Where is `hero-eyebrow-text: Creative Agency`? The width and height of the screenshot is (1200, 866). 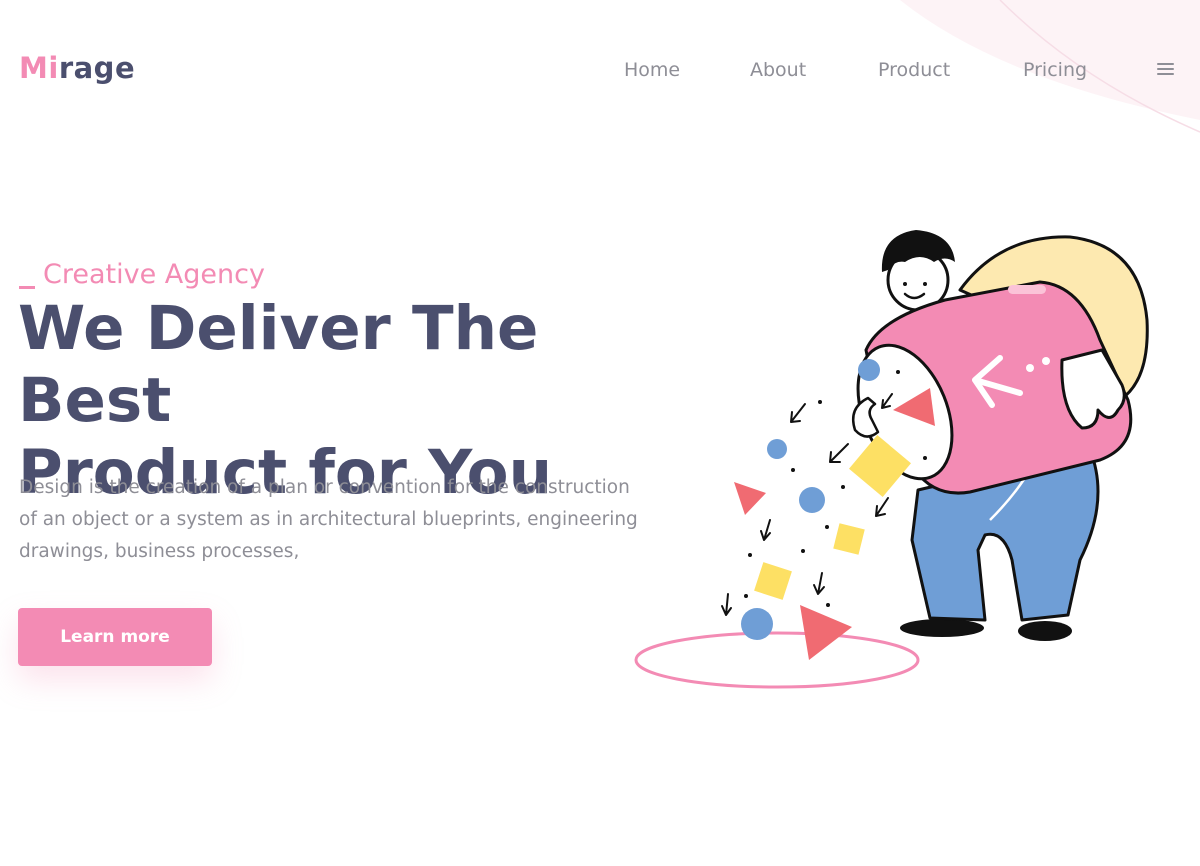 hero-eyebrow-text: Creative Agency is located at coordinates (154, 274).